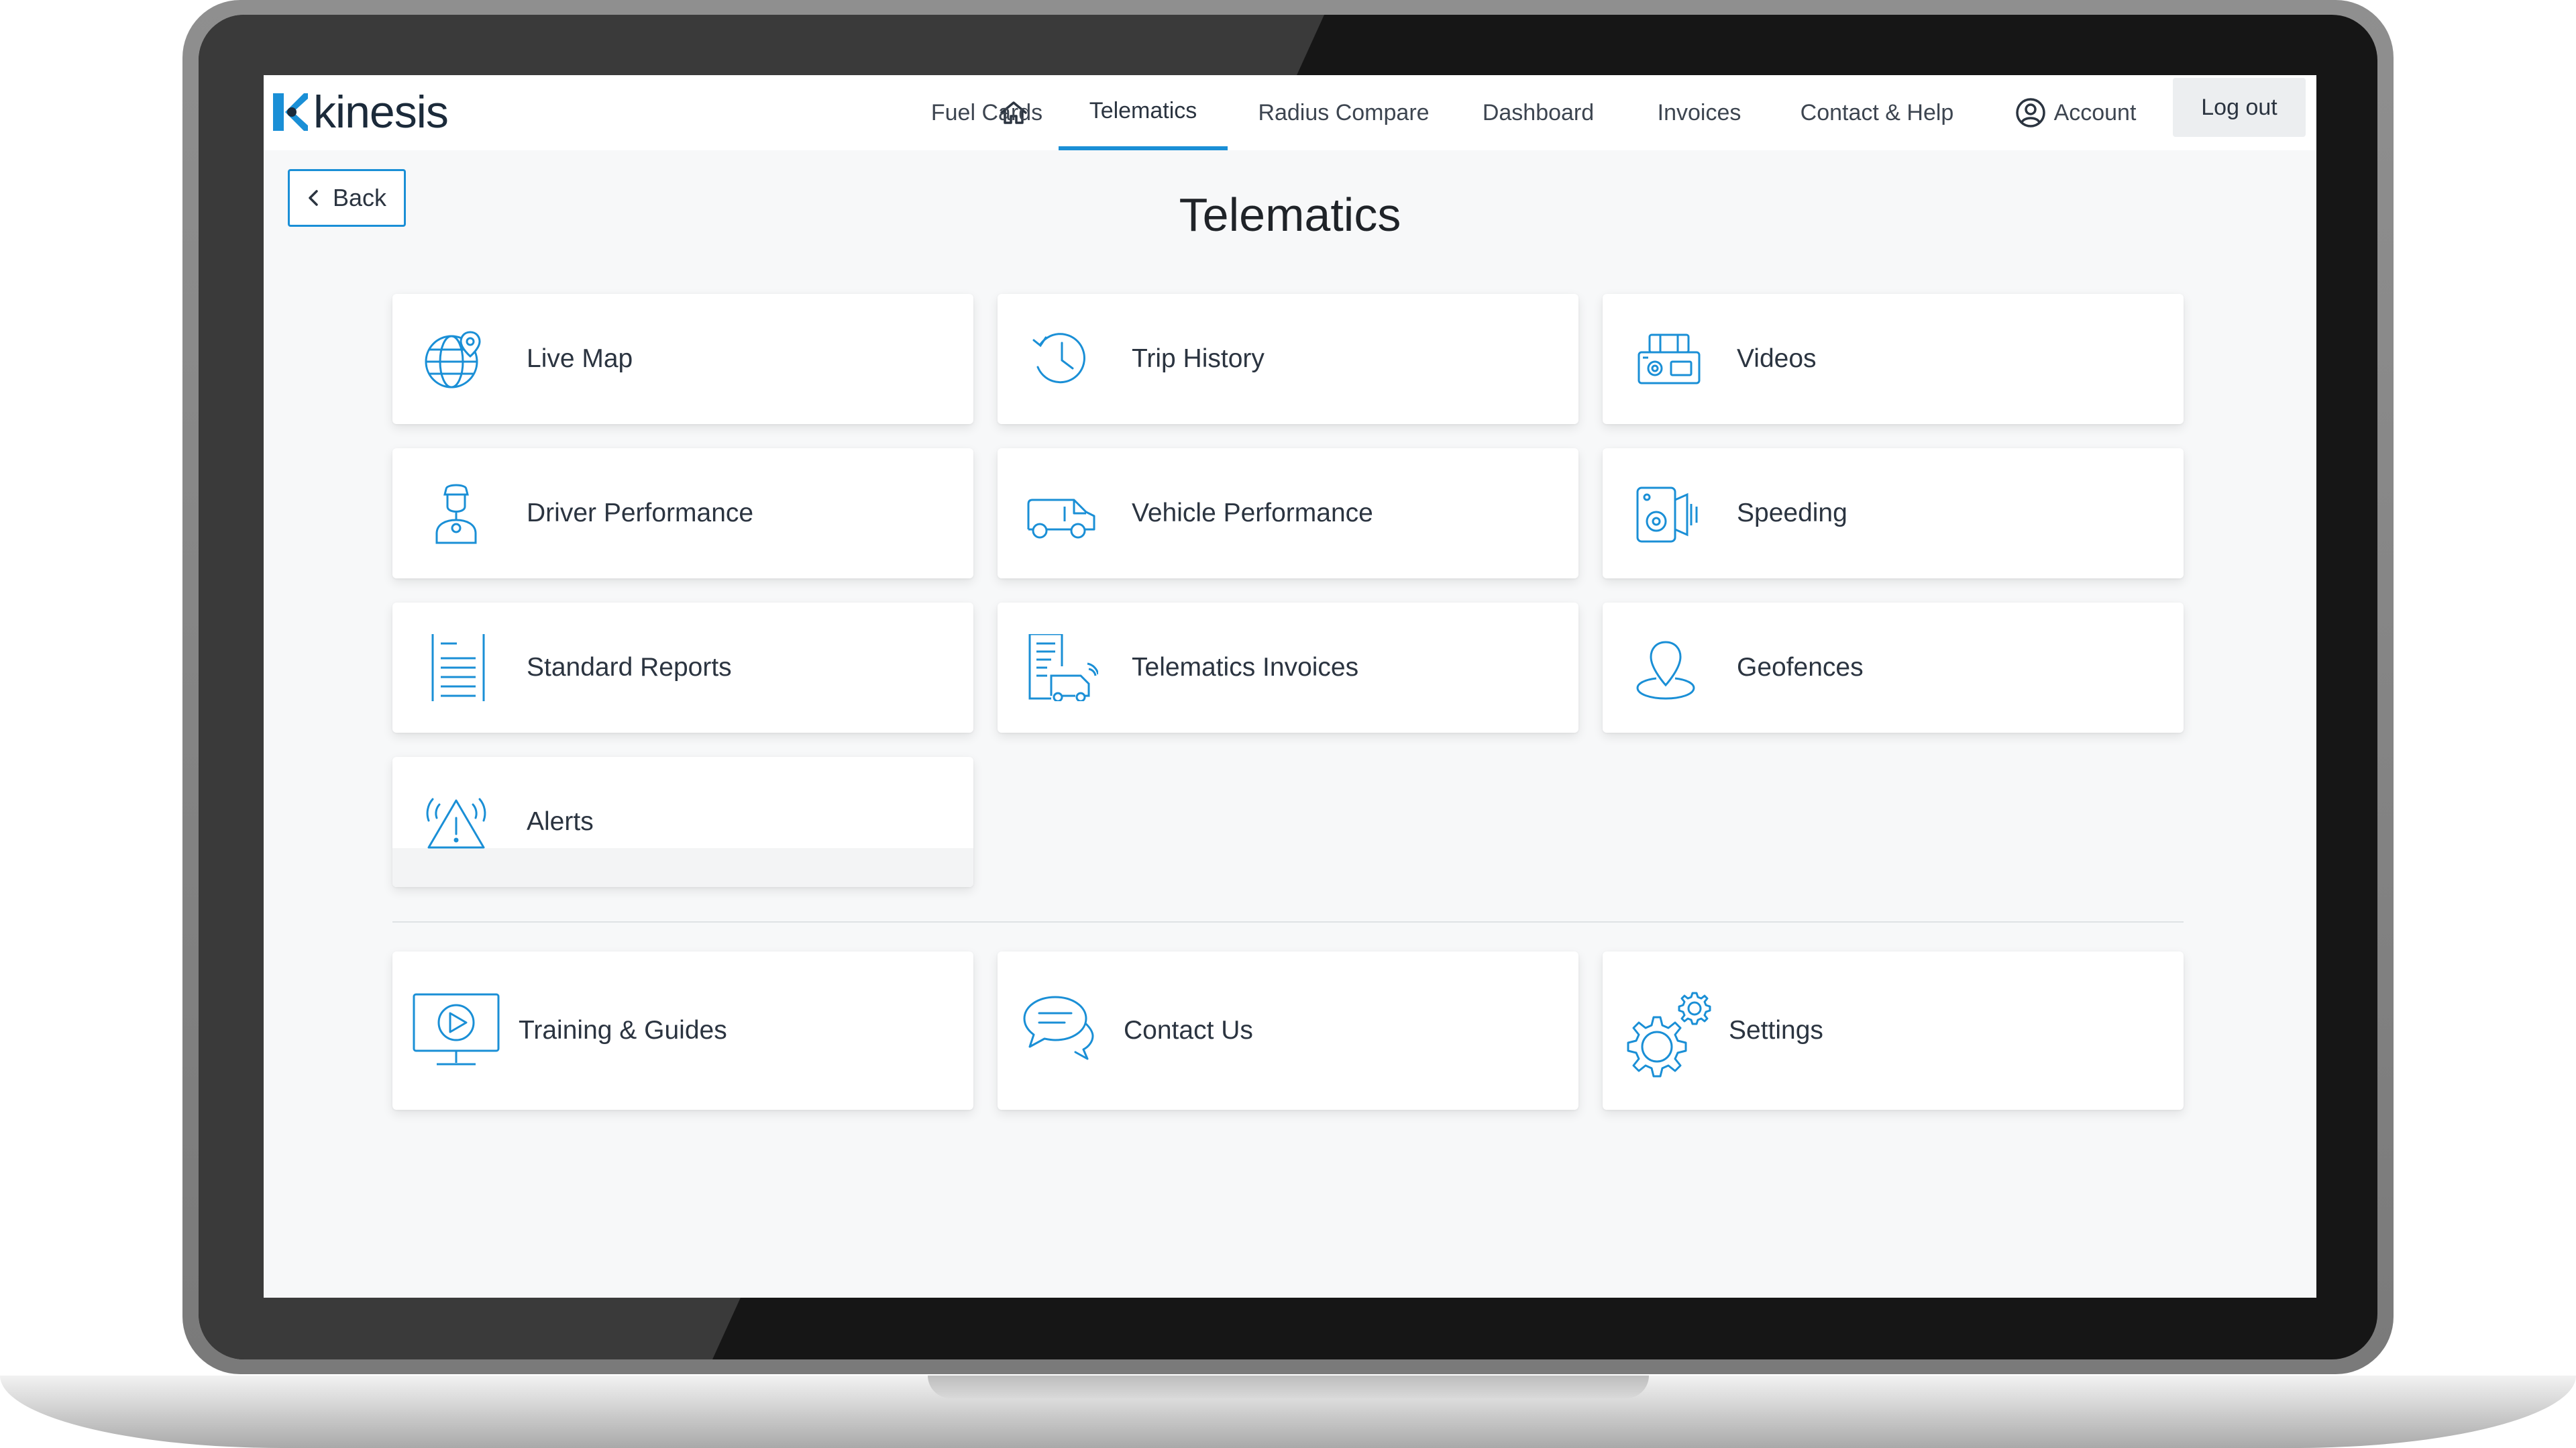  Describe the element at coordinates (456, 513) in the screenshot. I see `driver-icon` at that location.